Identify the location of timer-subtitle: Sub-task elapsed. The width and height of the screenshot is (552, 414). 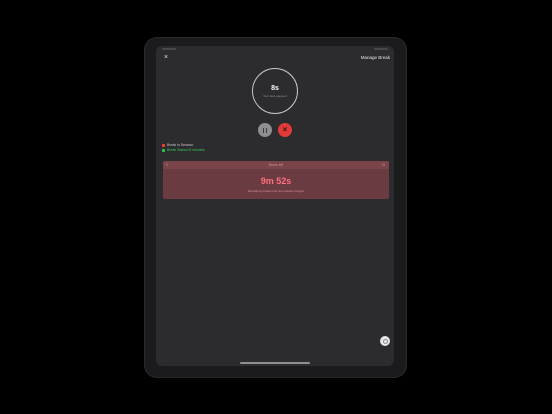
(275, 96).